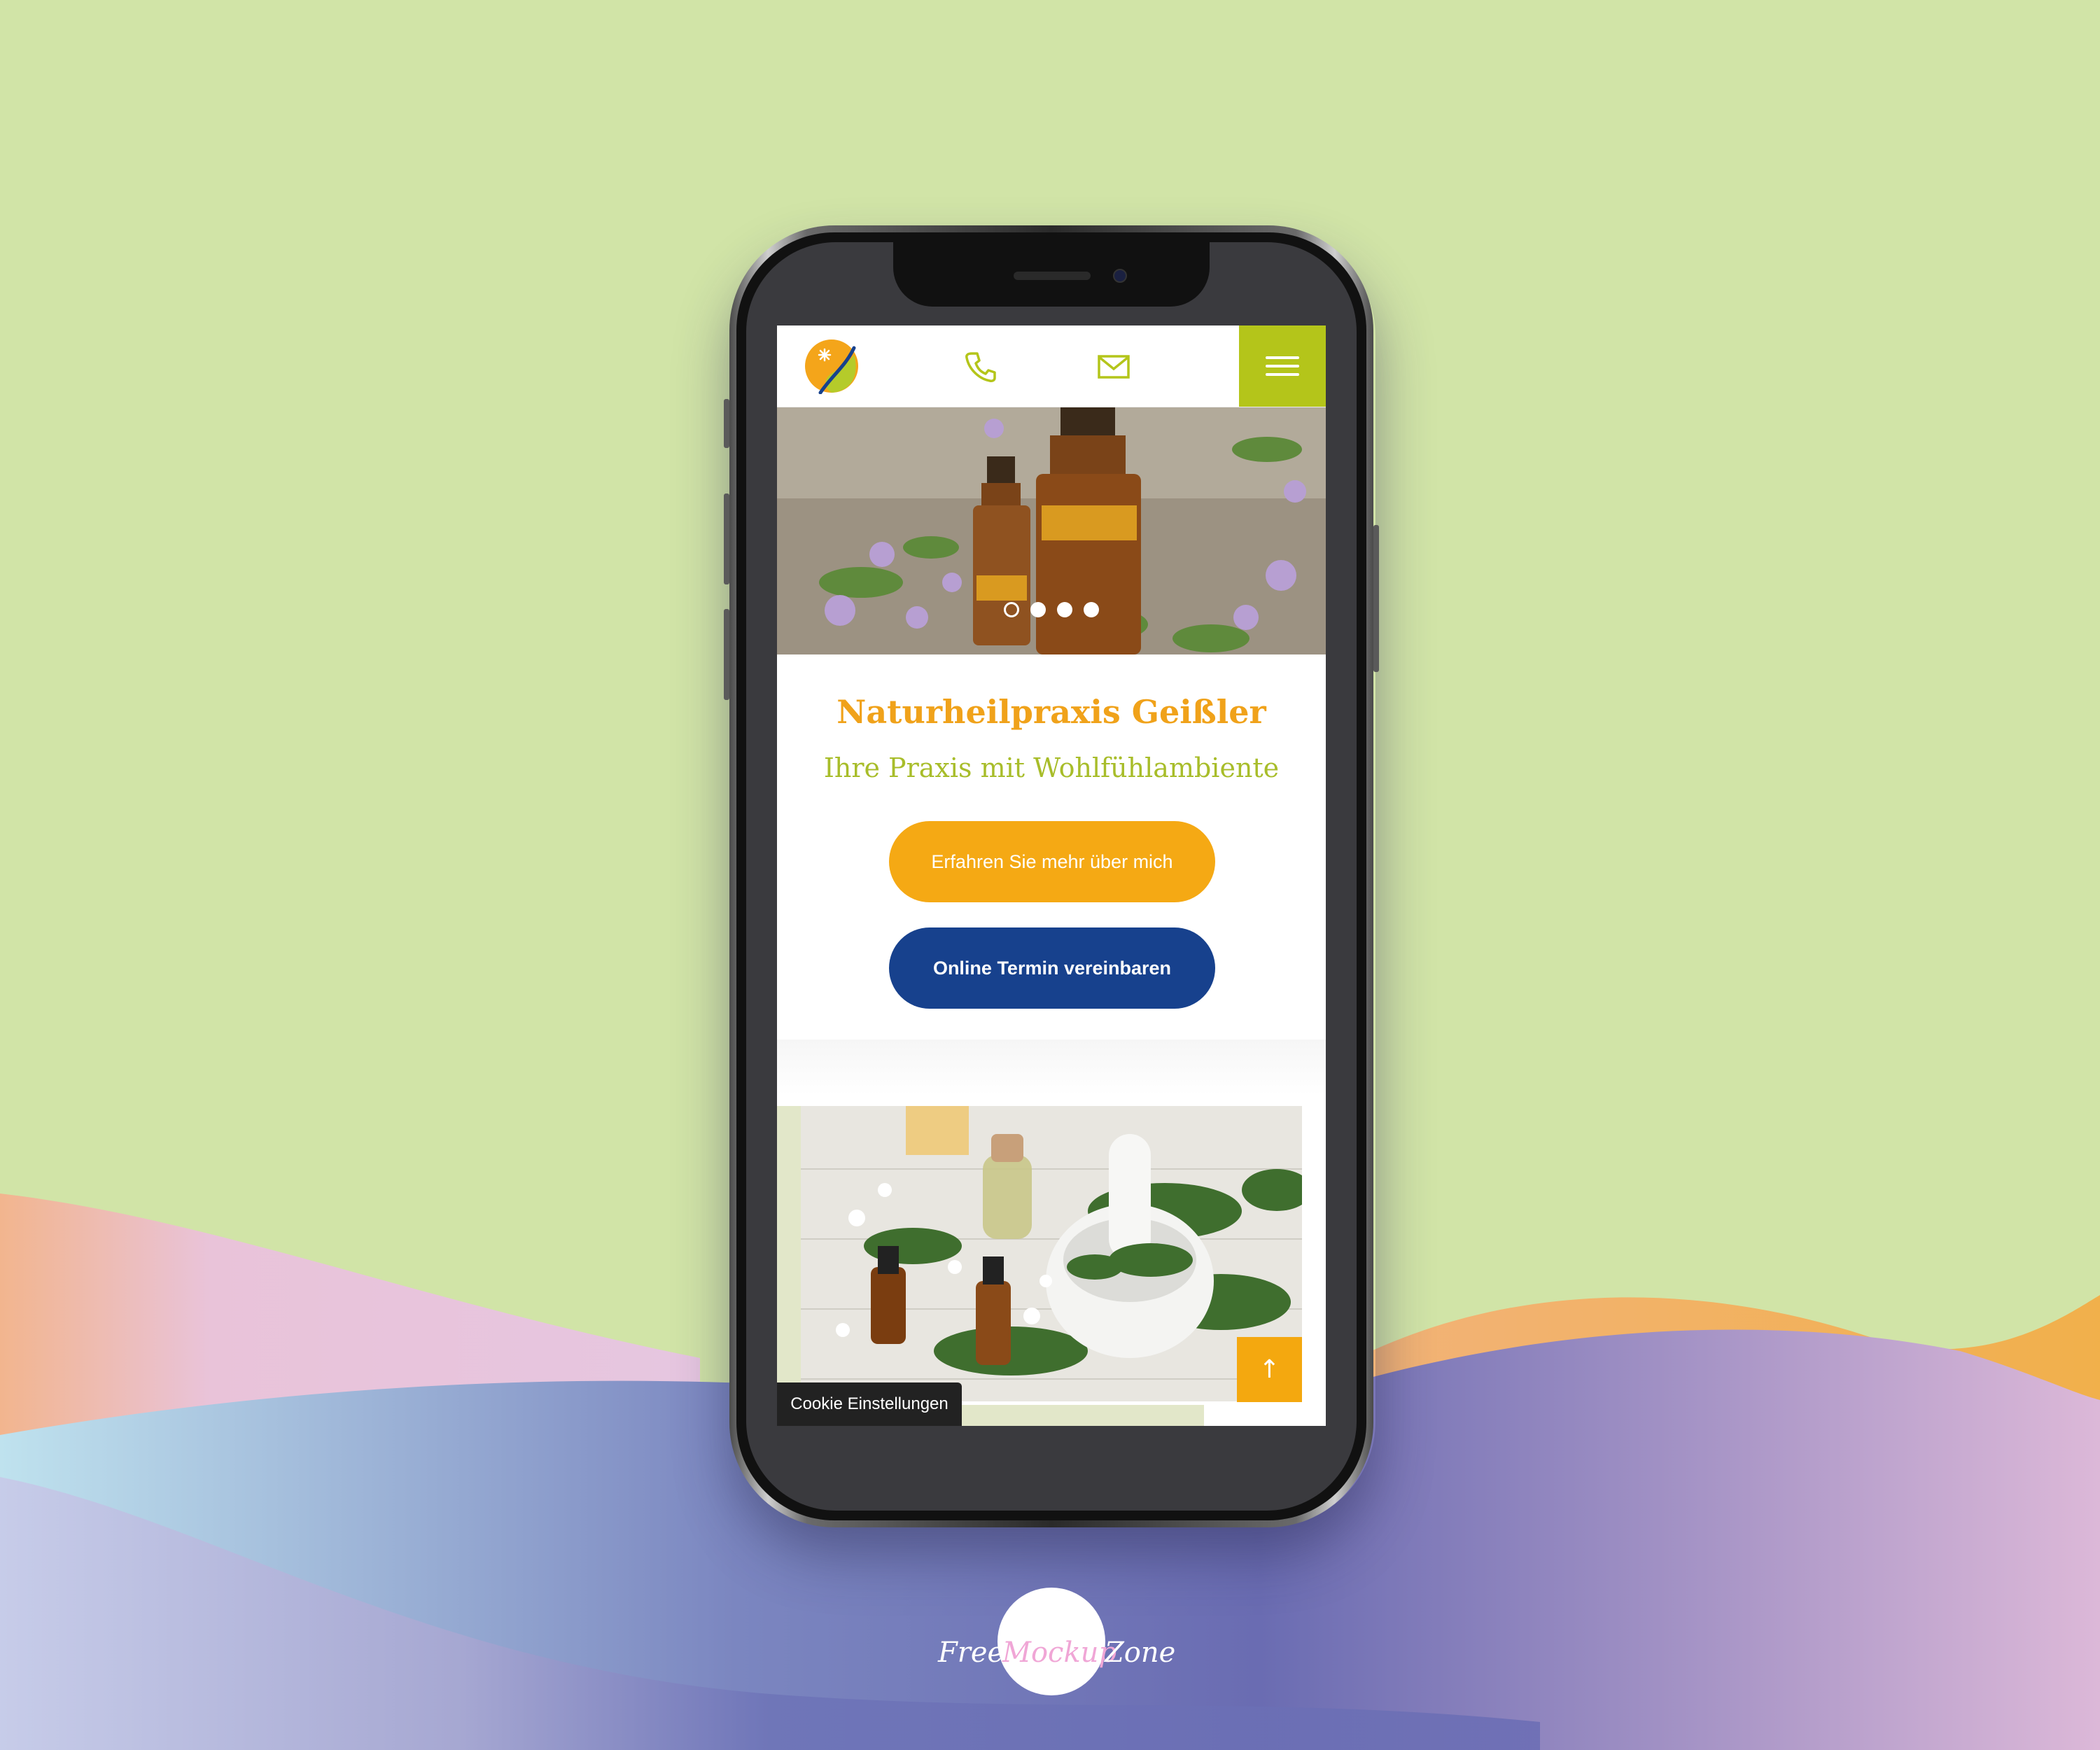 Image resolution: width=2100 pixels, height=1750 pixels. What do you see at coordinates (726, 654) in the screenshot?
I see `volume-down-button` at bounding box center [726, 654].